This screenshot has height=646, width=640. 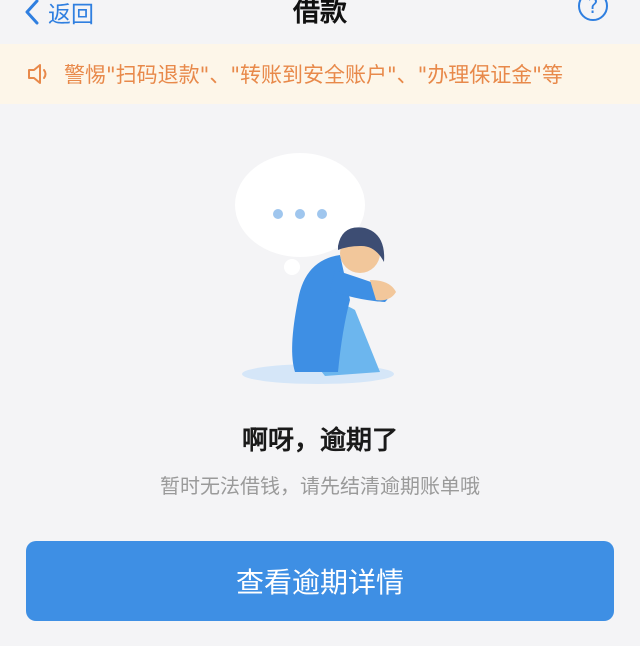 I want to click on empty-state-headline: 啊呀，逾期了, so click(x=319, y=441).